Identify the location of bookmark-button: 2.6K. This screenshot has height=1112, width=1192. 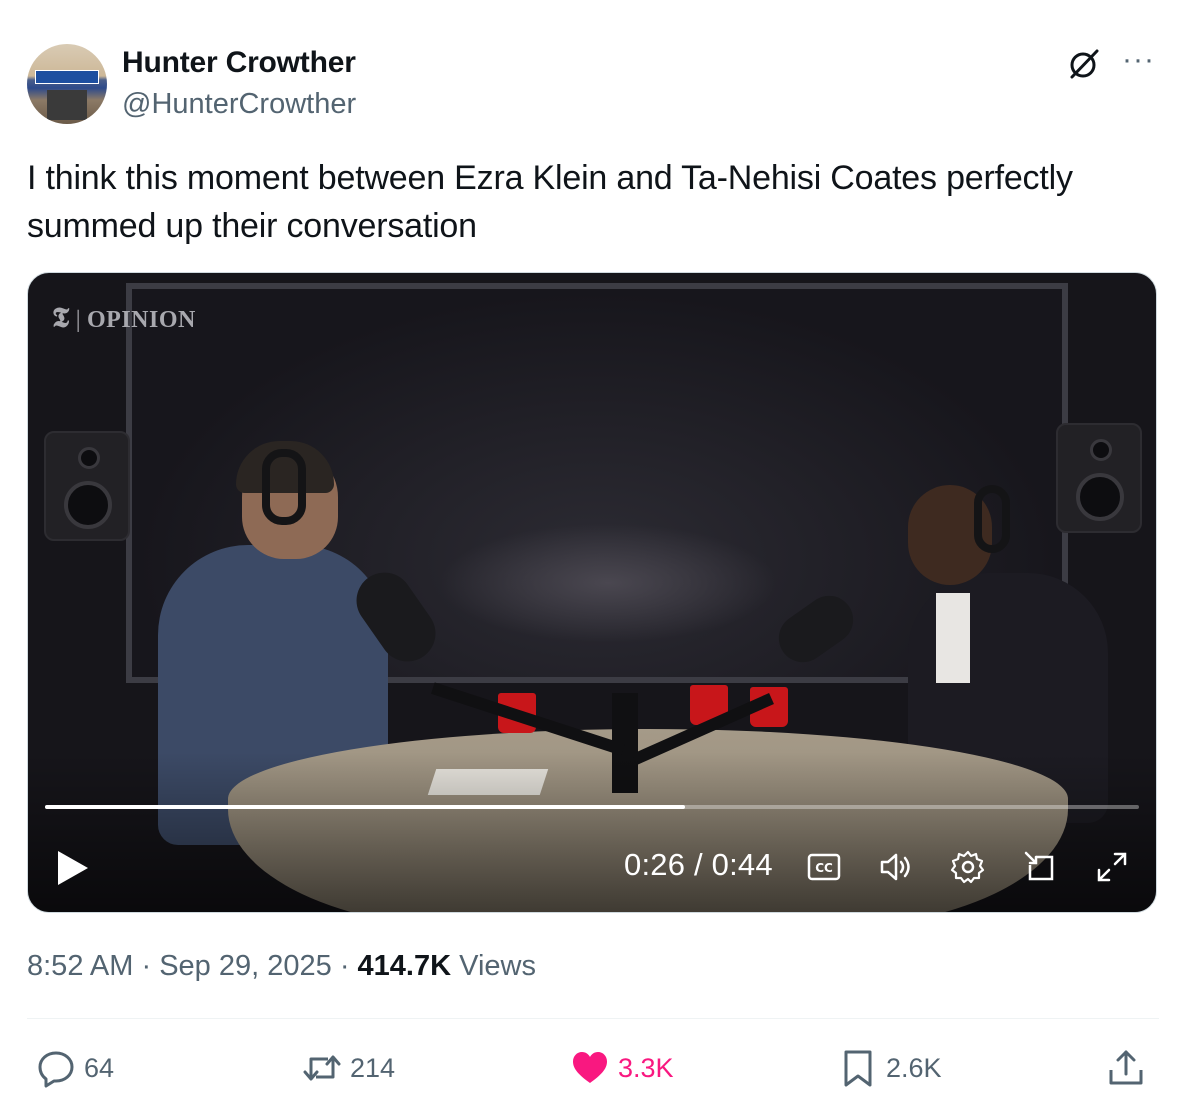
(890, 1068).